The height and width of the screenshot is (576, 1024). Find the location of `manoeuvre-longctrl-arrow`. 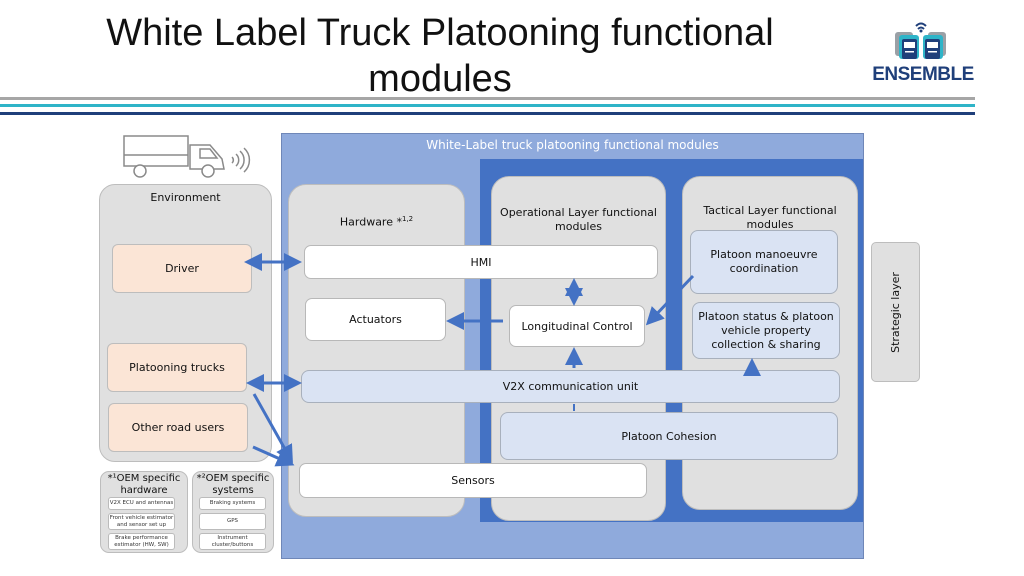

manoeuvre-longctrl-arrow is located at coordinates (670, 300).